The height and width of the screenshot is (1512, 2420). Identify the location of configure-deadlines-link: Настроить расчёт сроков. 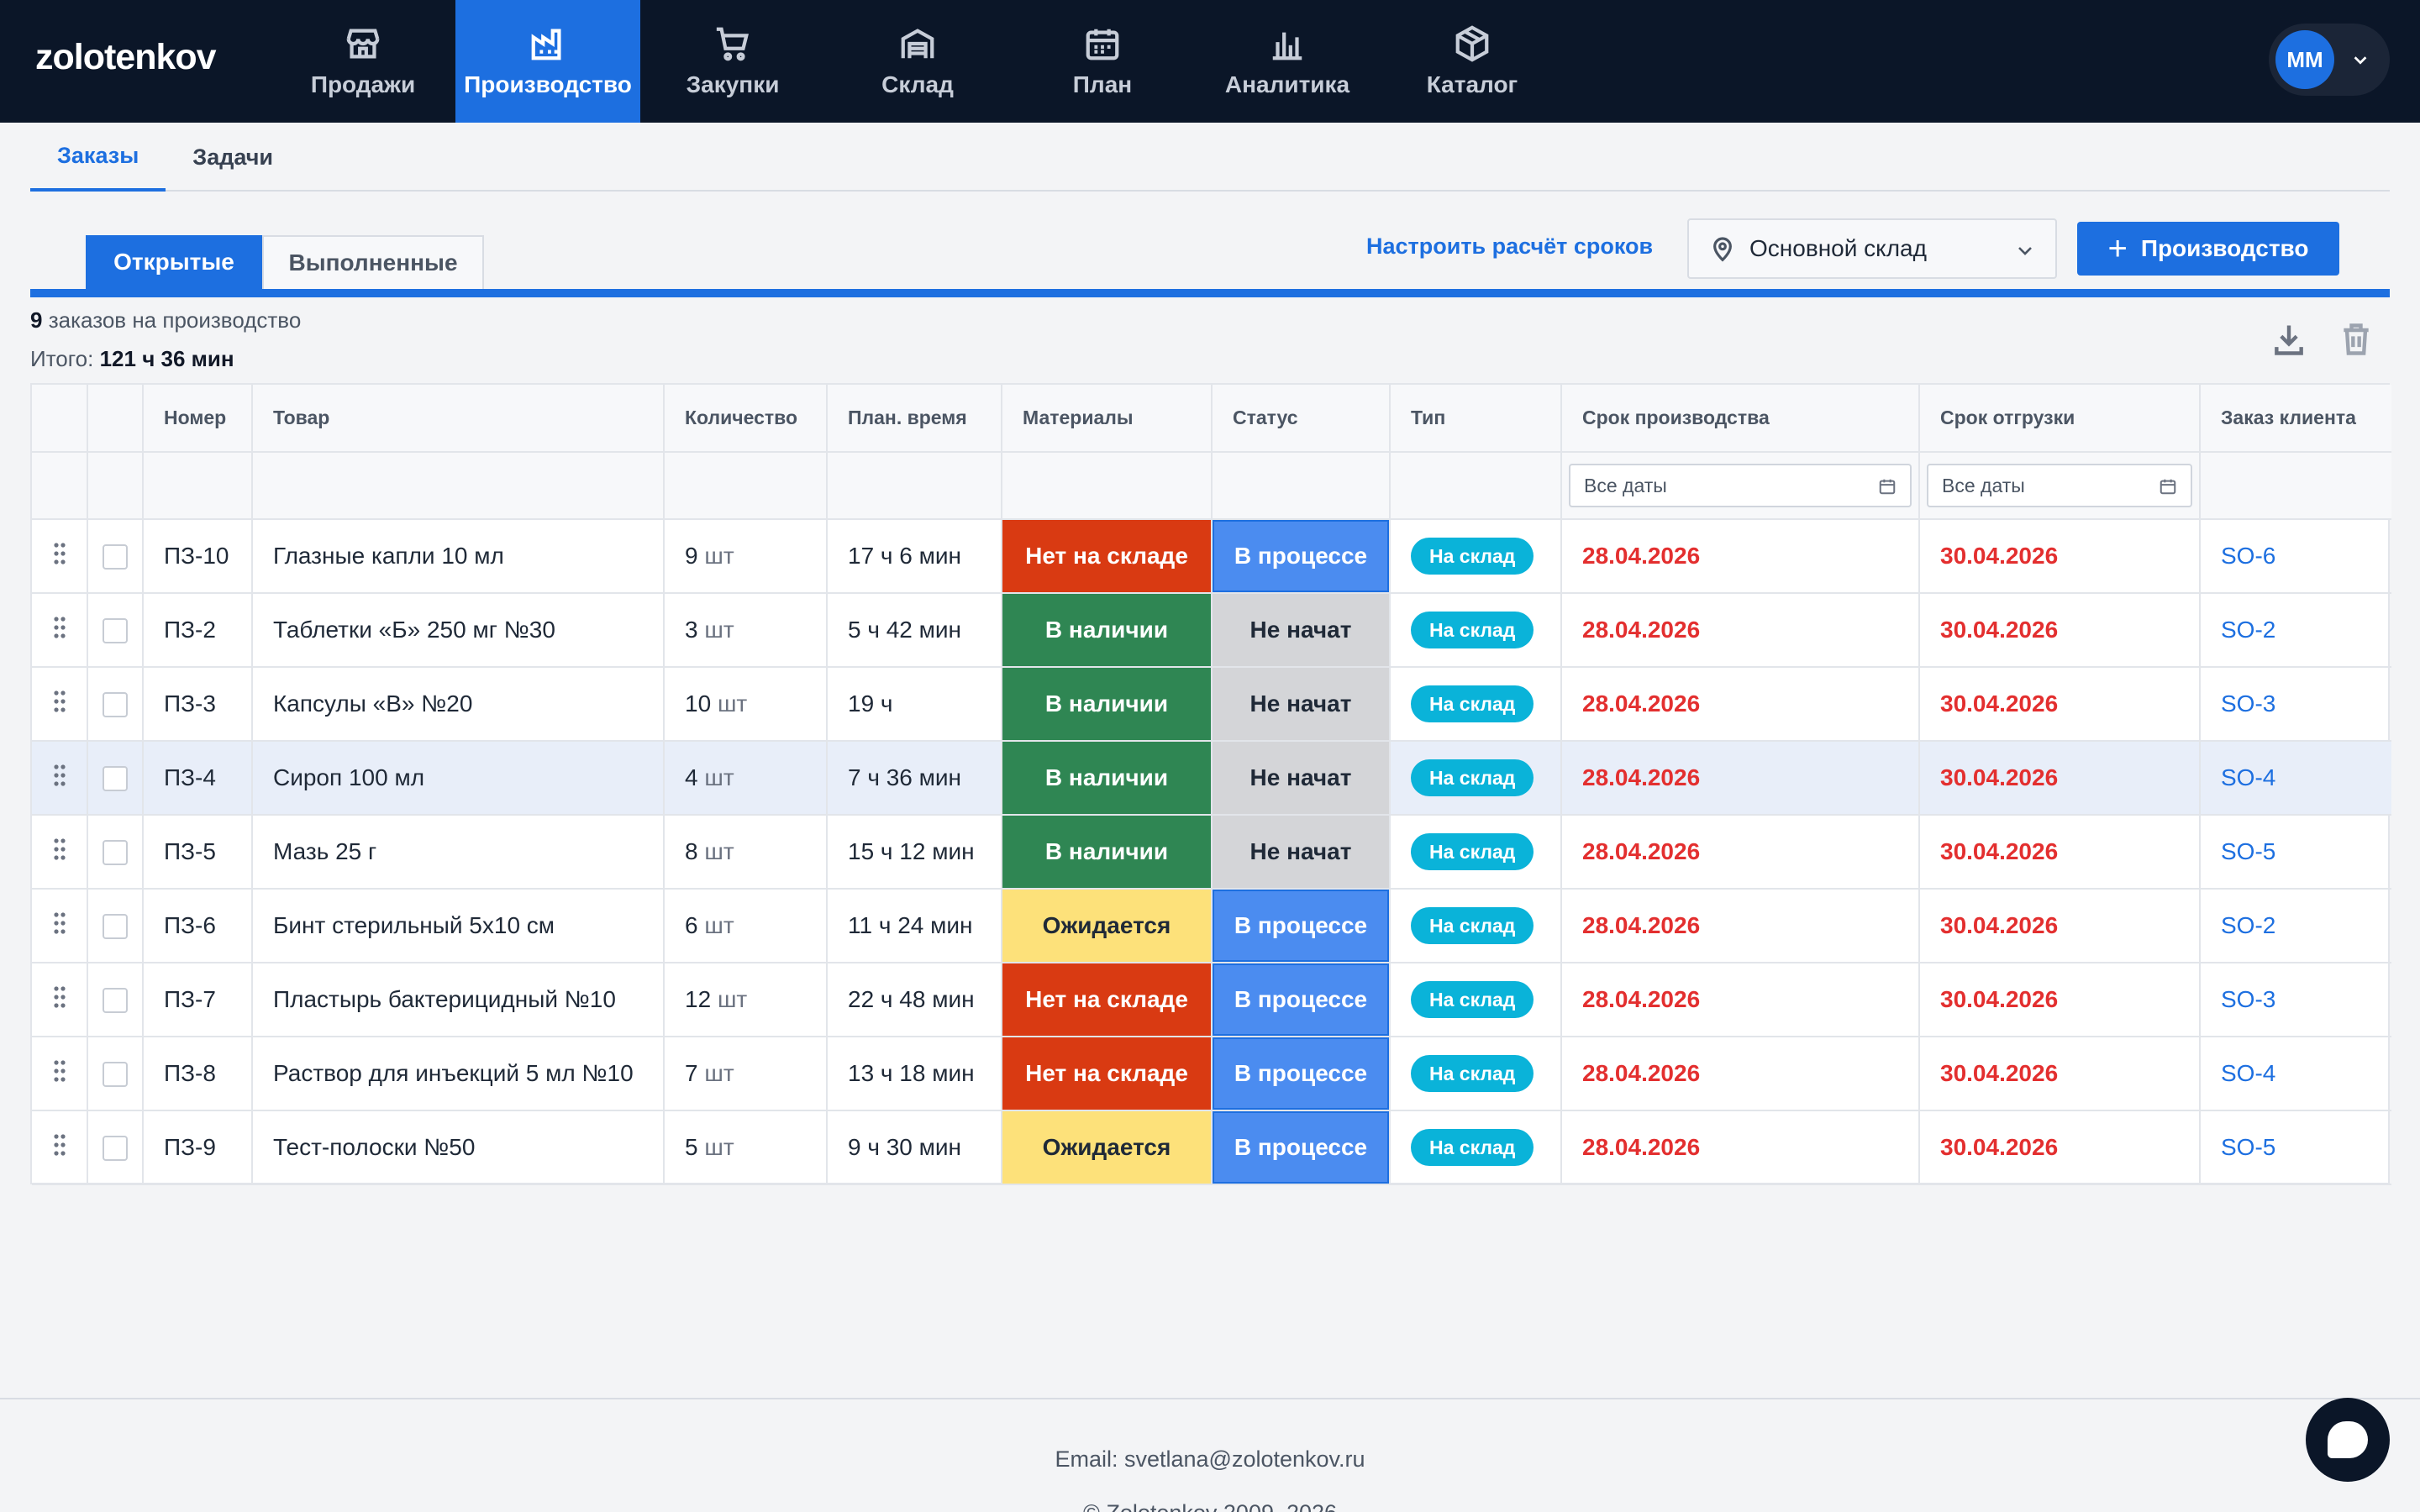
(1509, 247).